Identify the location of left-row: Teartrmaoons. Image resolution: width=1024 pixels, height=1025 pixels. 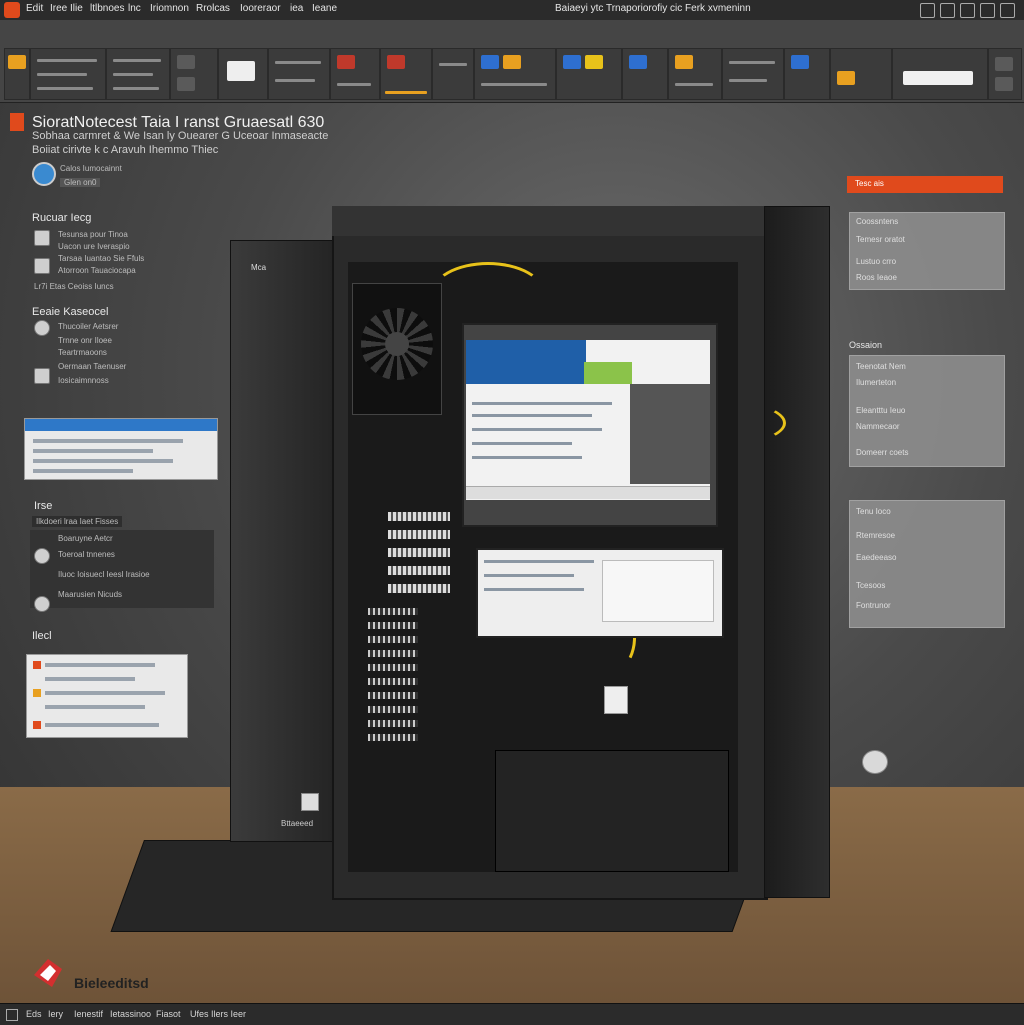
(82, 352).